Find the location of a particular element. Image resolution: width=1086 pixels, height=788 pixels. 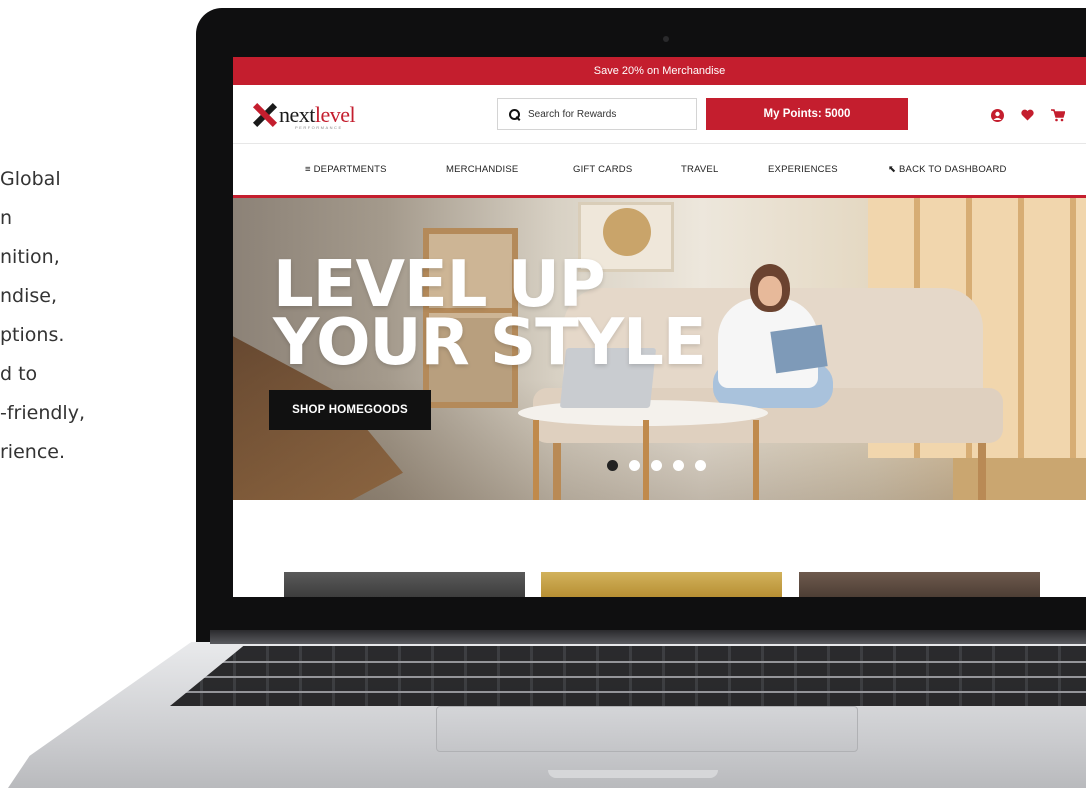

hero-bg-magazine is located at coordinates (799, 349).